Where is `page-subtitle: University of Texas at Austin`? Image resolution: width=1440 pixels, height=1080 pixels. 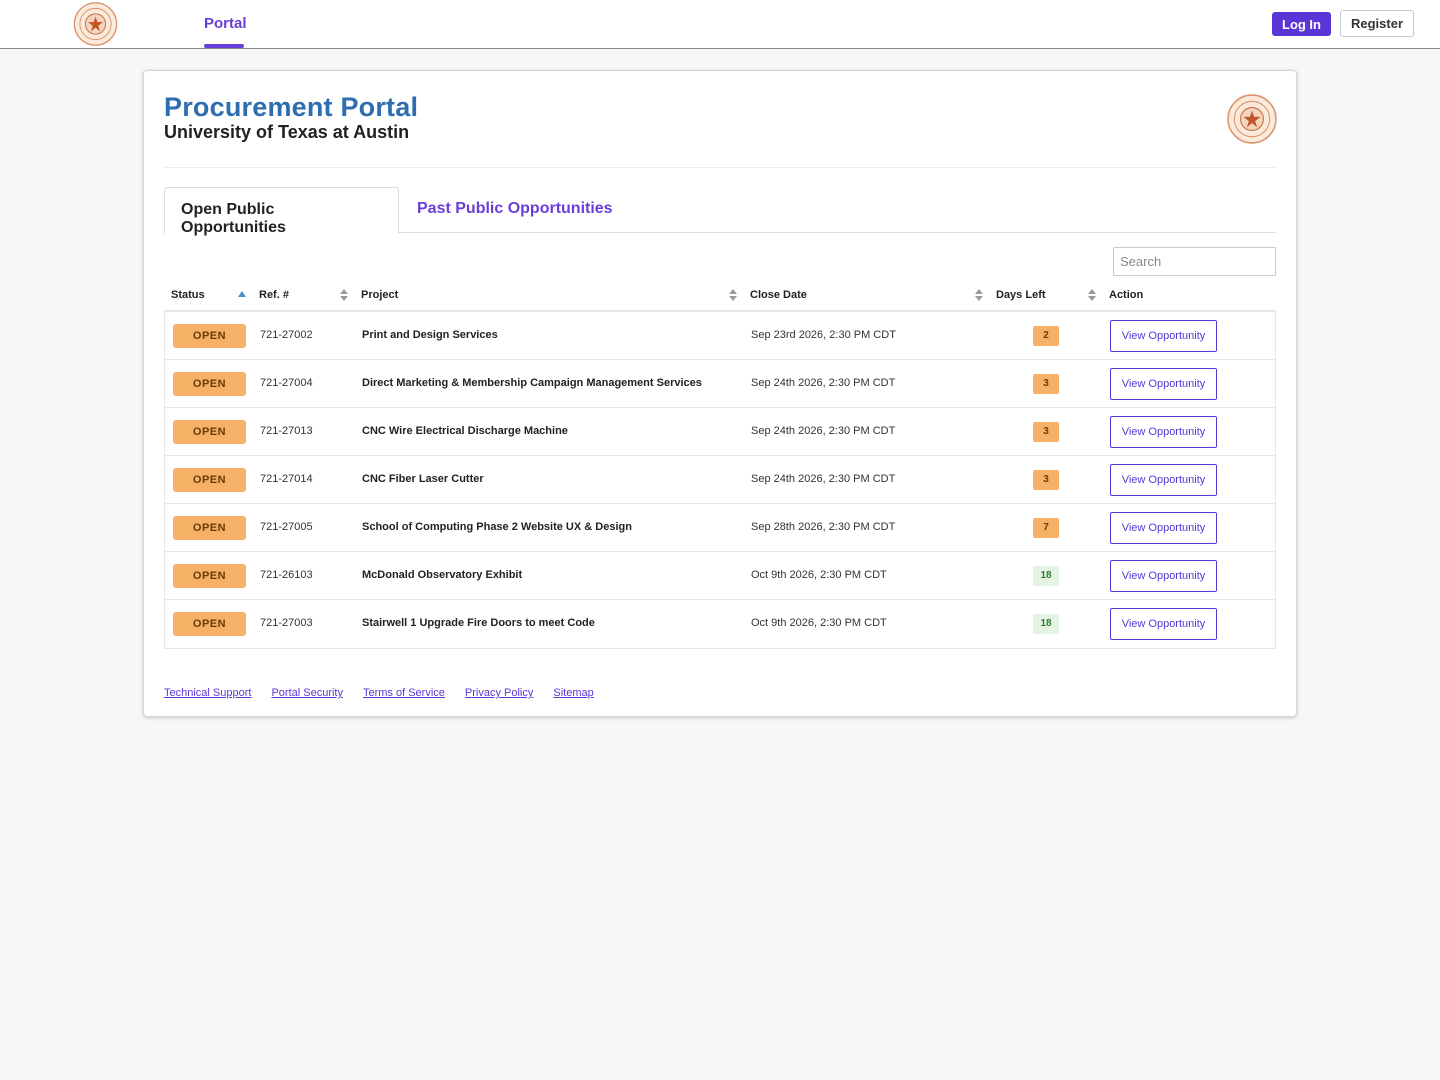
page-subtitle: University of Texas at Austin is located at coordinates (287, 132).